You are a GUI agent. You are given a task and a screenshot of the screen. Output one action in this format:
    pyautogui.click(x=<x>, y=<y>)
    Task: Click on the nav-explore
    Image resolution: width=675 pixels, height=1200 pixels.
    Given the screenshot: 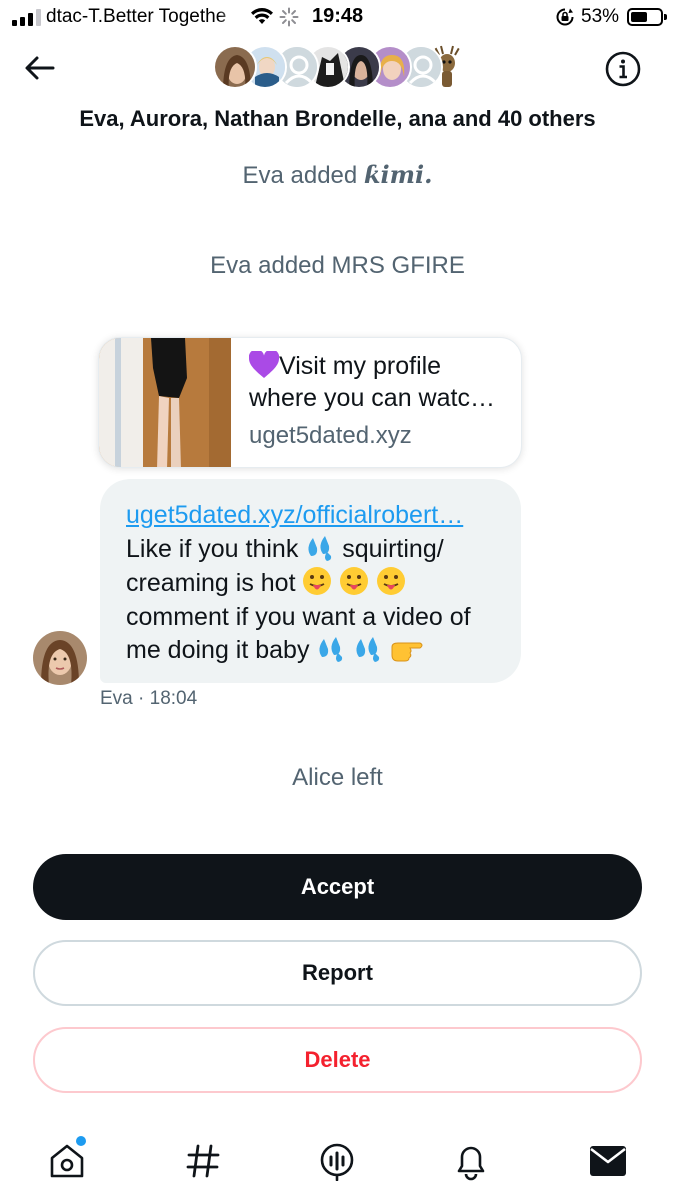 What is the action you would take?
    pyautogui.click(x=203, y=1161)
    